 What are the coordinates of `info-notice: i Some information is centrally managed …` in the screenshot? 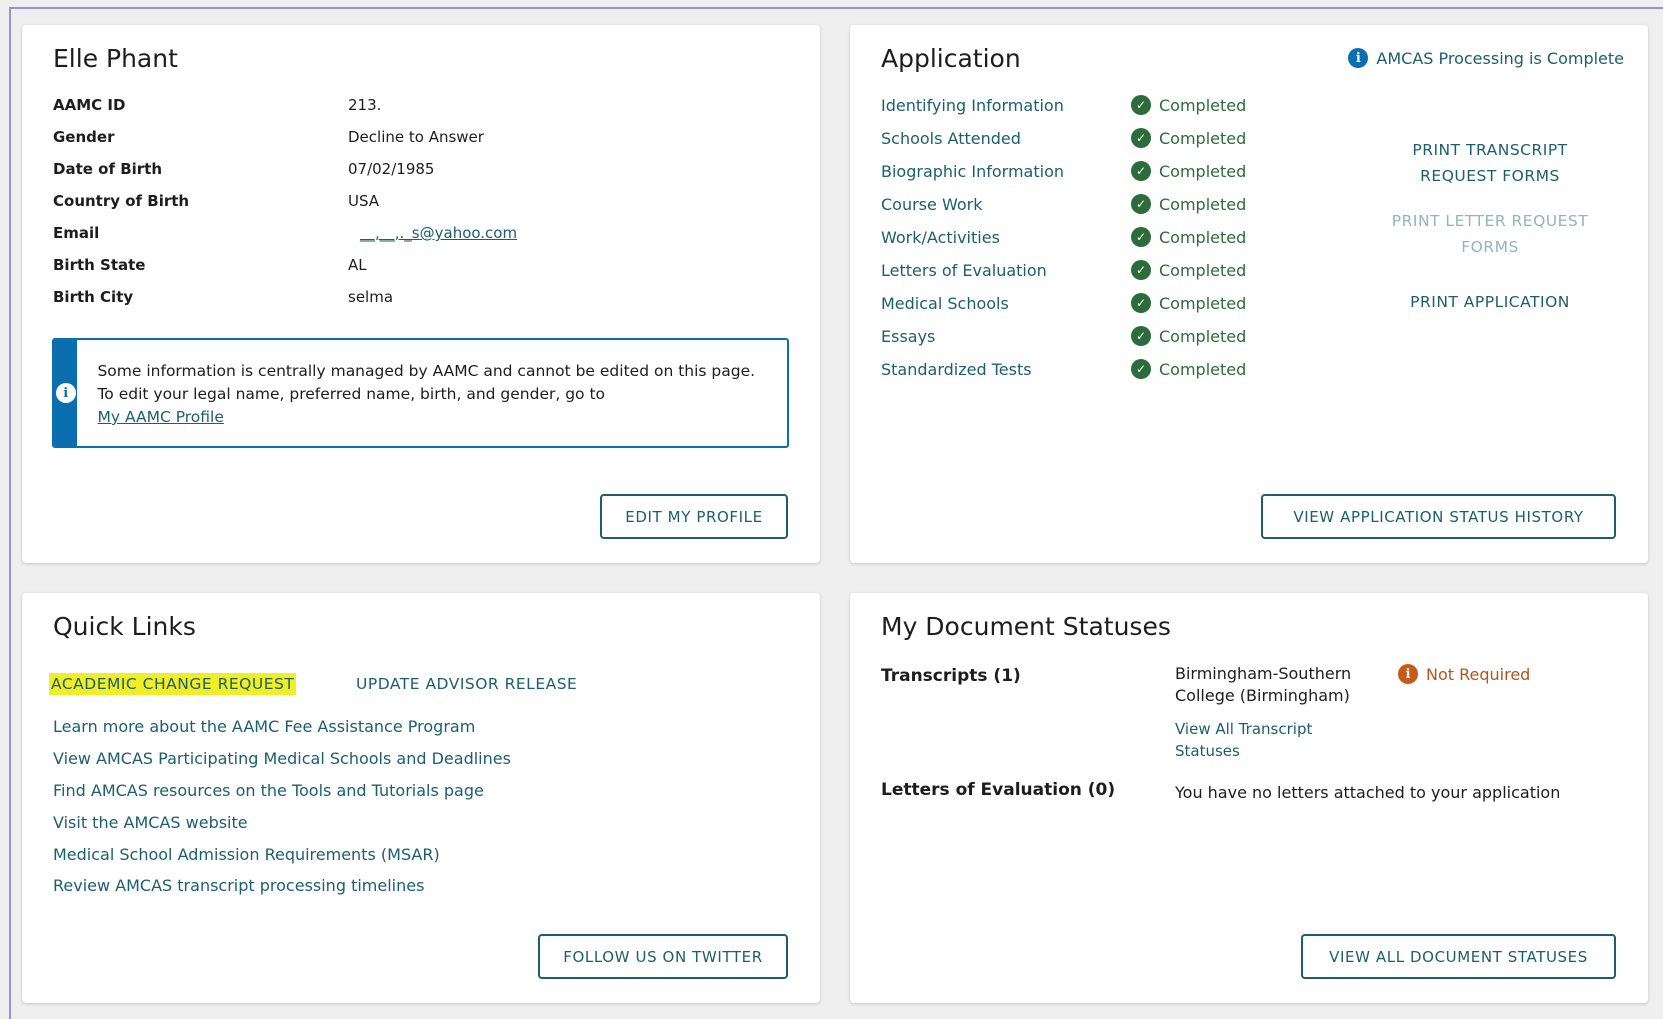 It's located at (420, 393).